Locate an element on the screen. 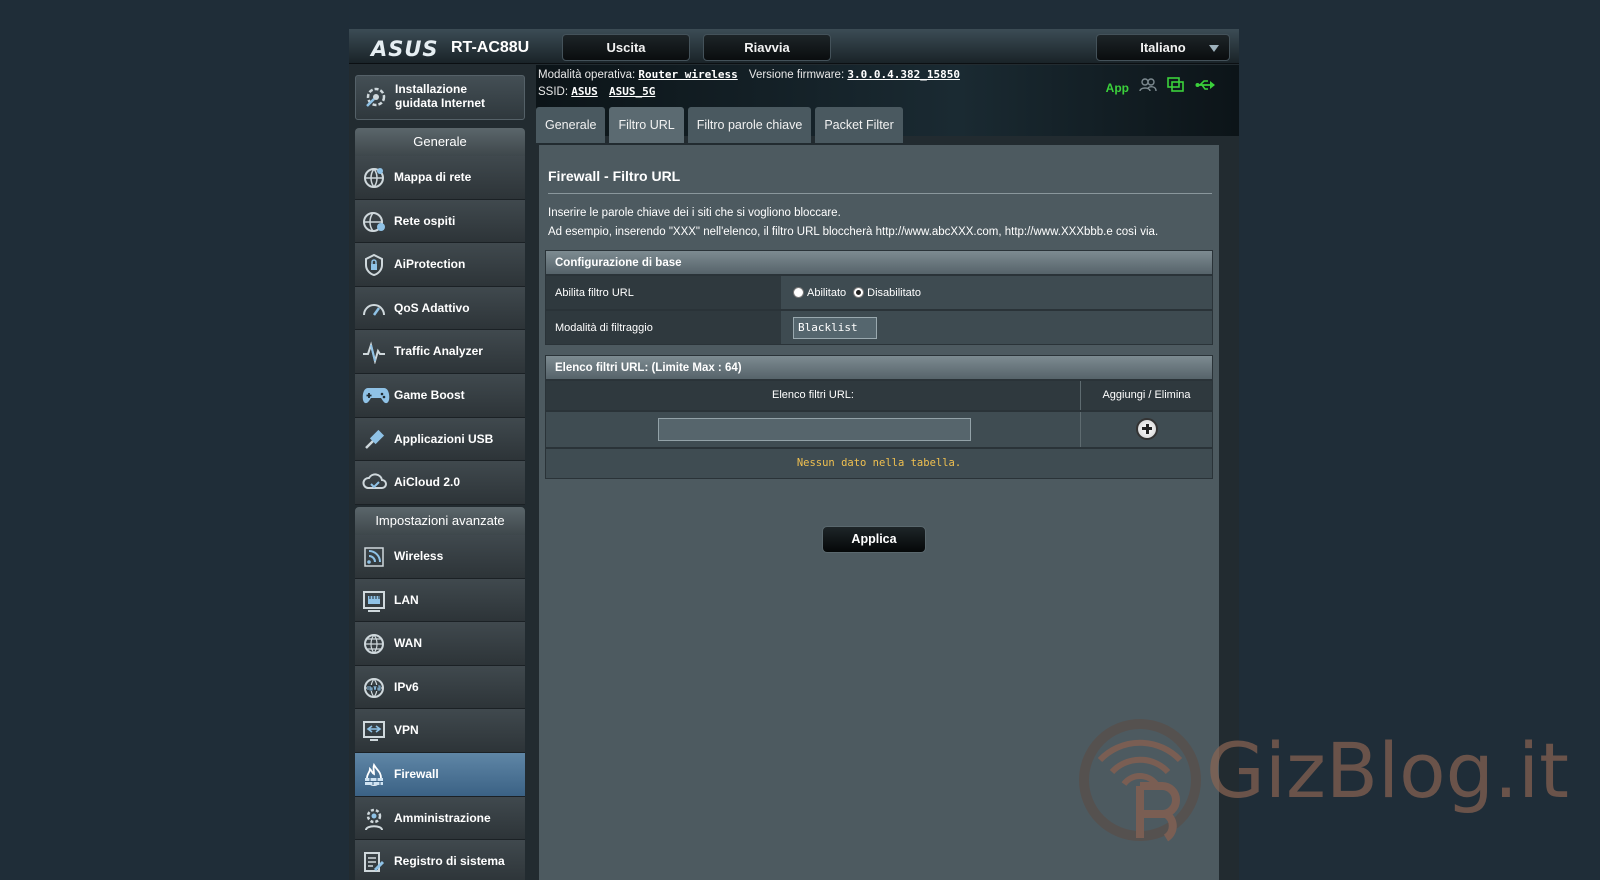 The width and height of the screenshot is (1600, 880). sidebar-item-aicloud: AiCloud 2.0 is located at coordinates (440, 483).